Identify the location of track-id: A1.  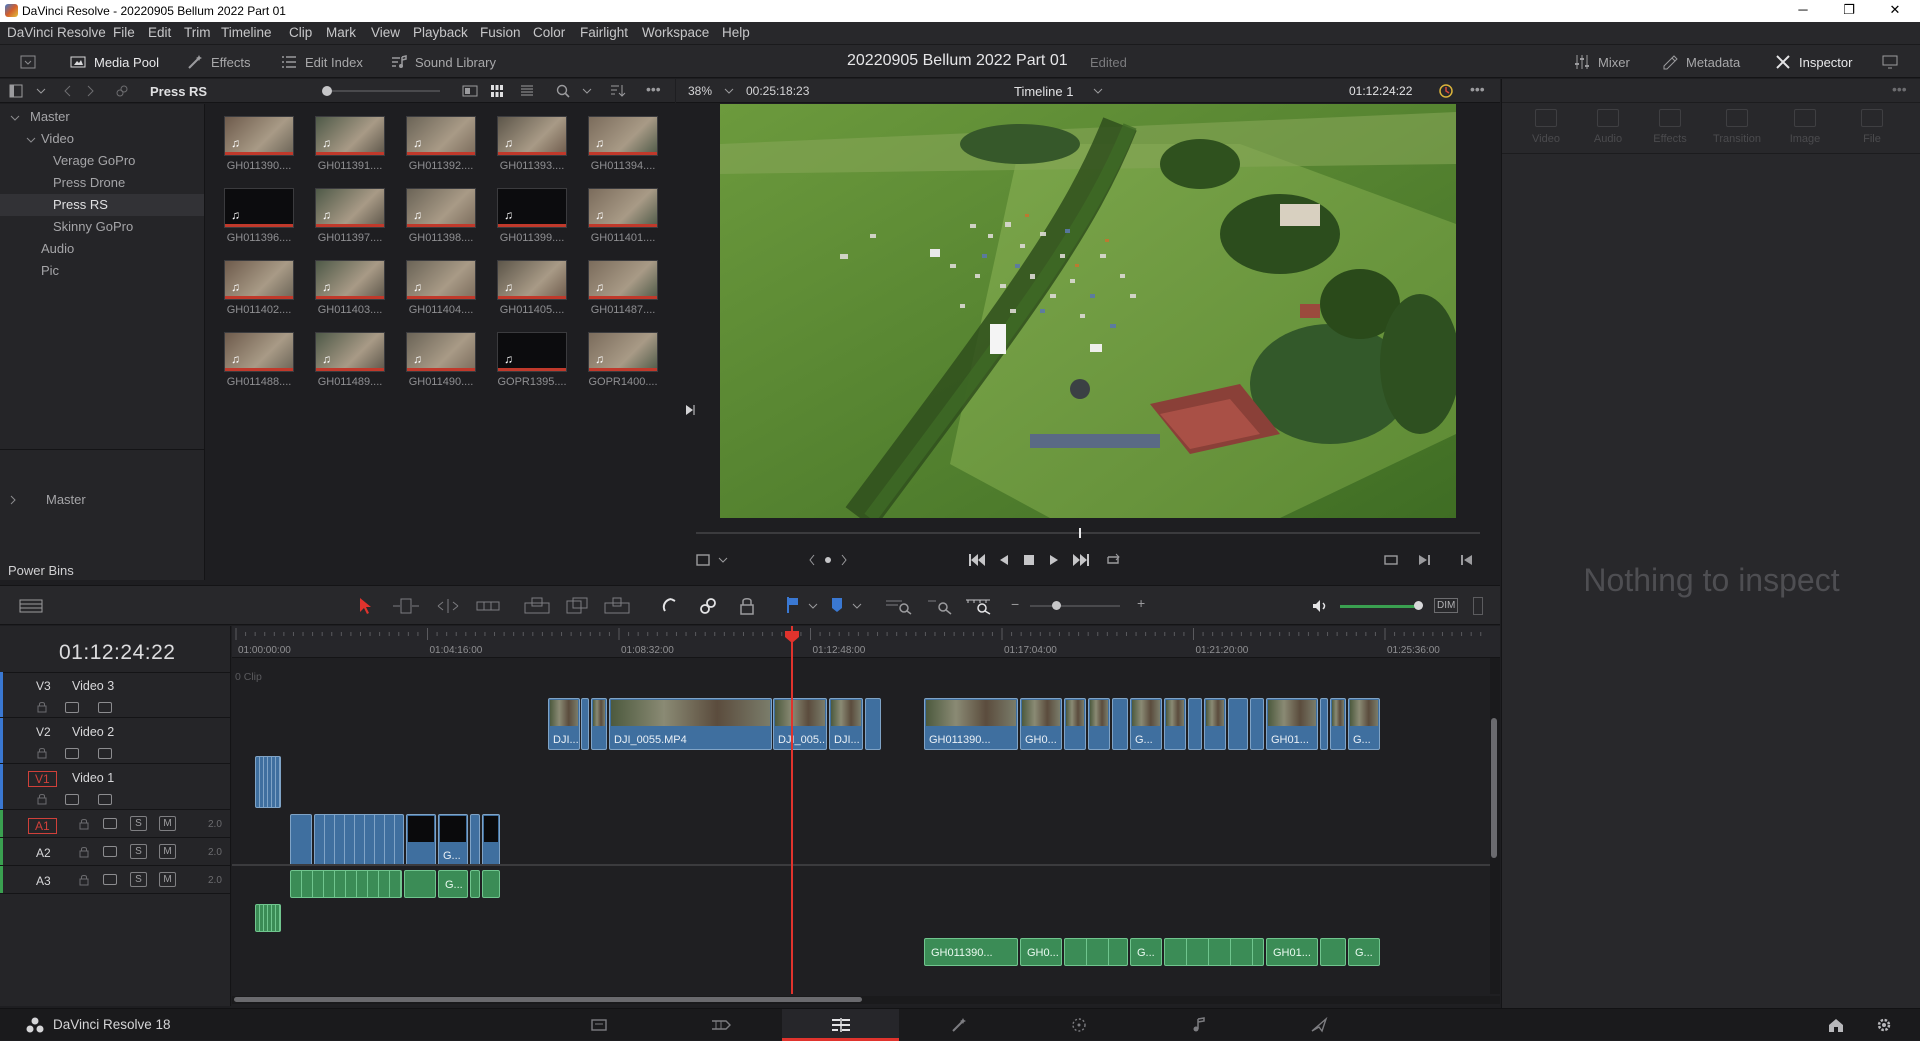
(42, 826).